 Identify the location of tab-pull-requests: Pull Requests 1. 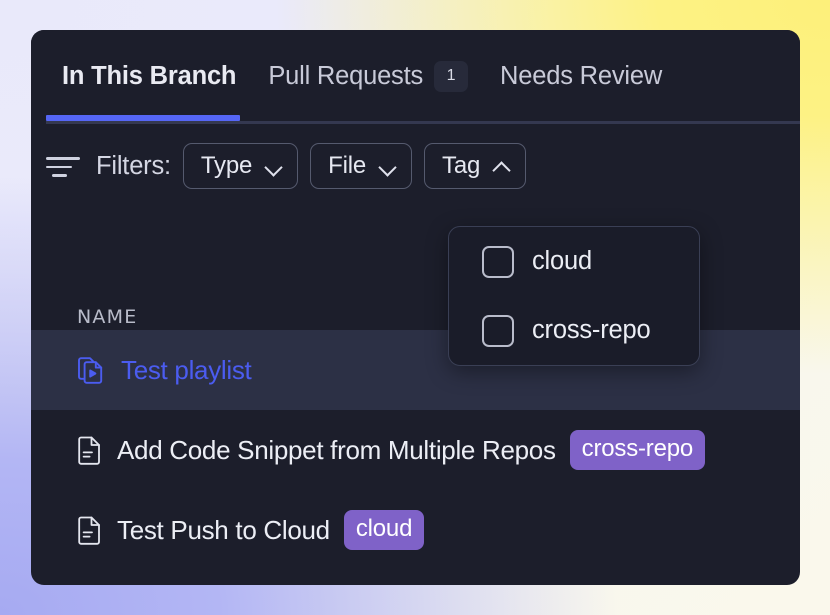
(368, 76).